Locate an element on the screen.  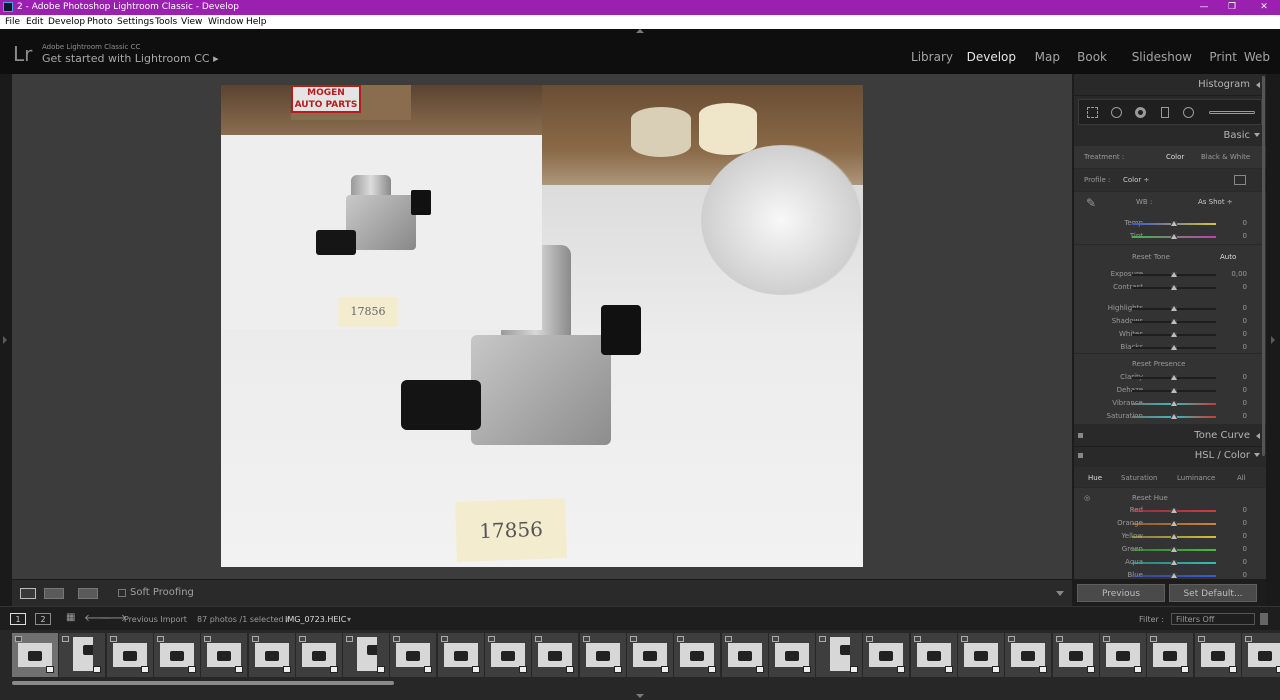
before-after-button is located at coordinates (54, 593).